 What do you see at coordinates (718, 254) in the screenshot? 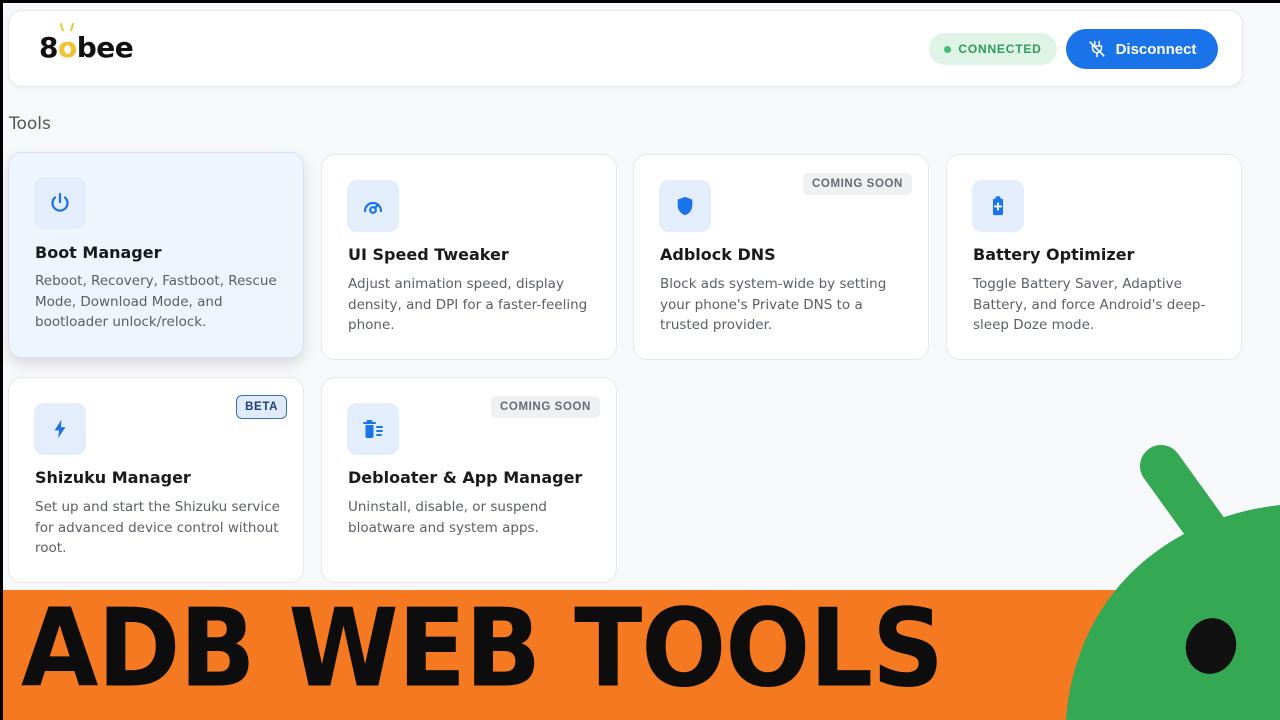
I see `card-title: Adblock DNS` at bounding box center [718, 254].